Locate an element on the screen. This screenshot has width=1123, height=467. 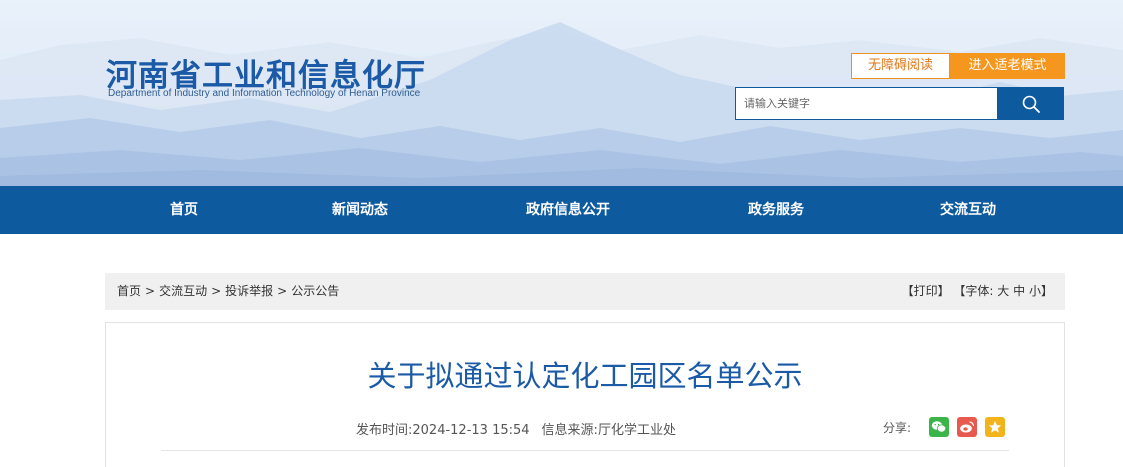
font-small-button: 小 is located at coordinates (1035, 291).